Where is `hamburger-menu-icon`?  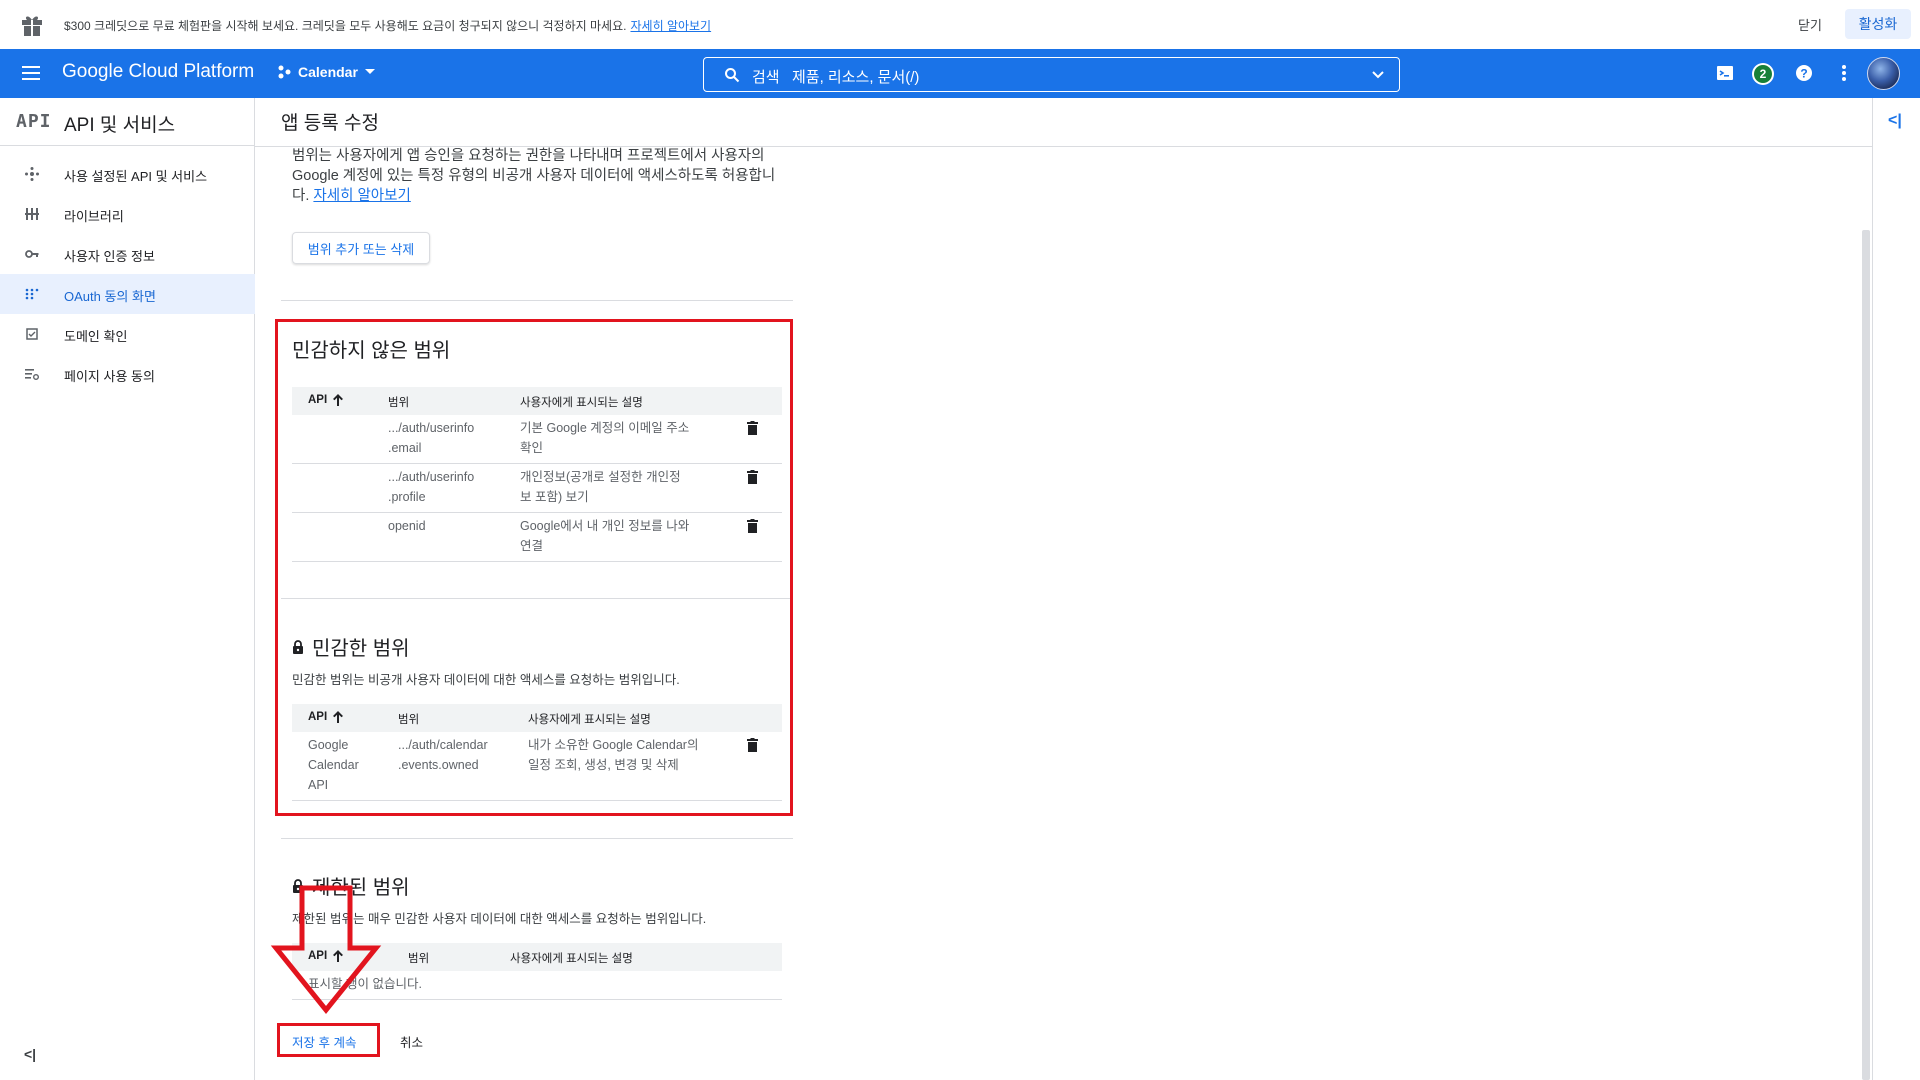 hamburger-menu-icon is located at coordinates (32, 73).